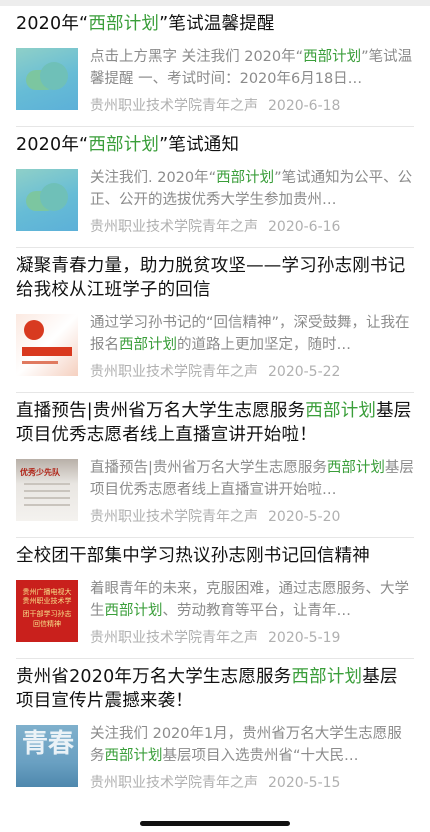  What do you see at coordinates (304, 372) in the screenshot?
I see `article-date: 2020-5-22` at bounding box center [304, 372].